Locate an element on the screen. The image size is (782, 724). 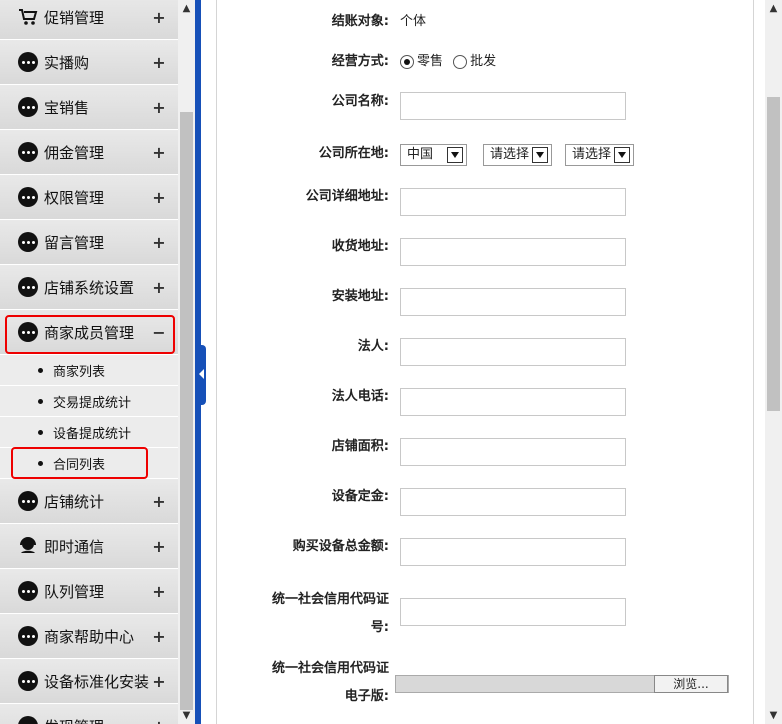
subitem-device-commission-stats: 设备提成统计 is located at coordinates (89, 432).